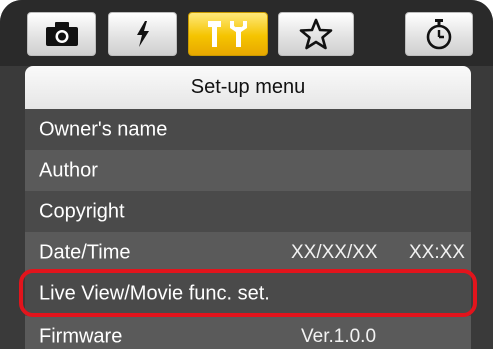 The width and height of the screenshot is (493, 349). I want to click on time-value: XX:XX, so click(437, 252).